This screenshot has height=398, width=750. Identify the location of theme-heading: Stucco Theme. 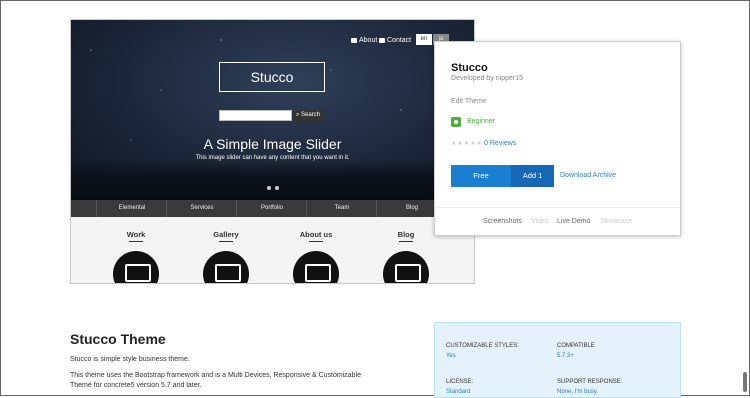
(118, 339).